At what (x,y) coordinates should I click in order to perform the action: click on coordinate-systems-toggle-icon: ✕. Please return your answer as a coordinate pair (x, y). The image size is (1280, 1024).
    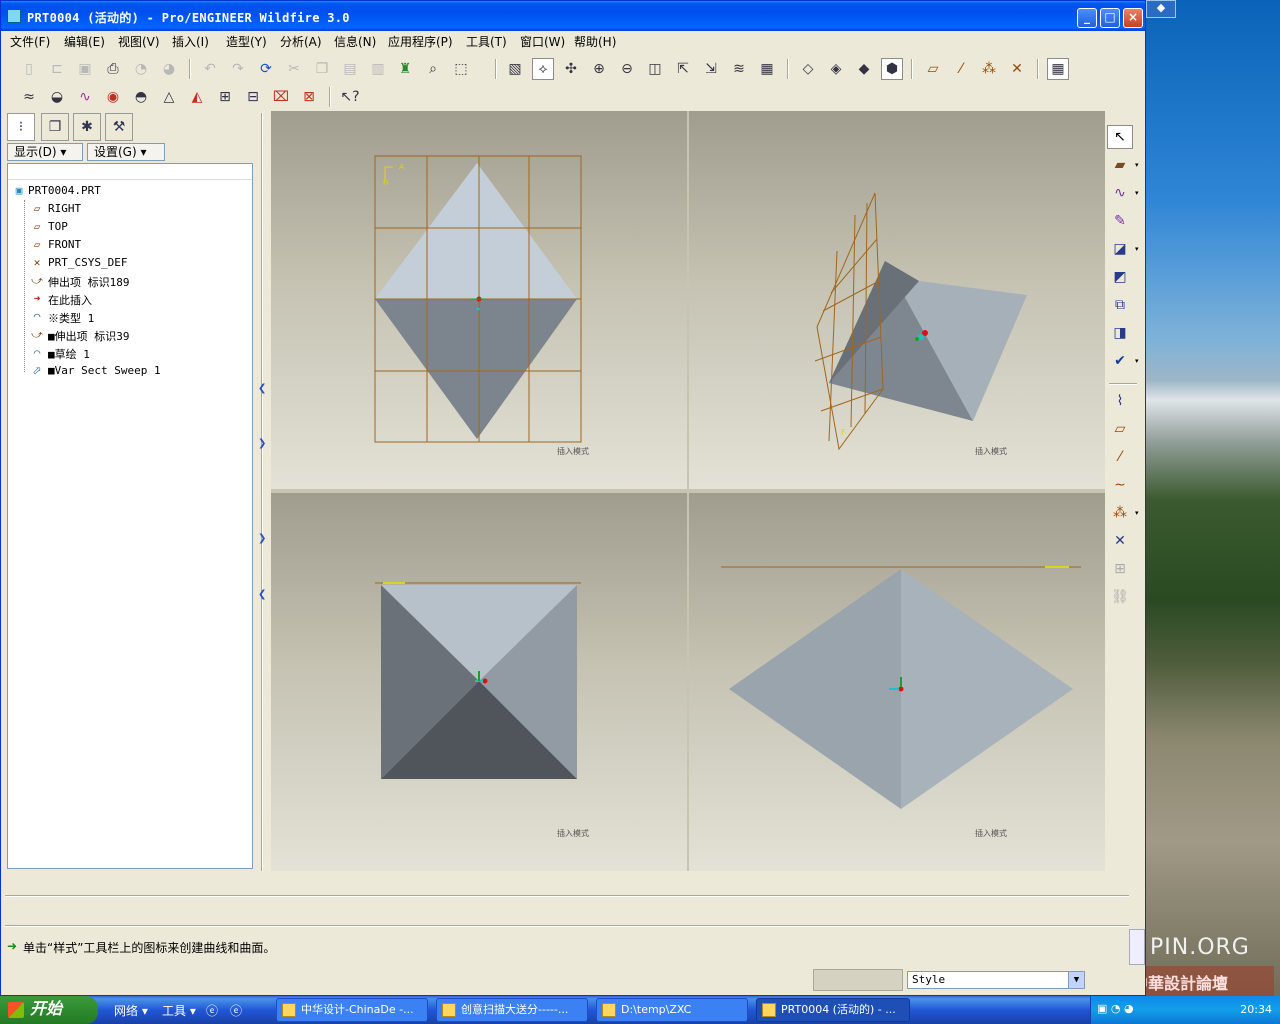
    Looking at the image, I should click on (1017, 69).